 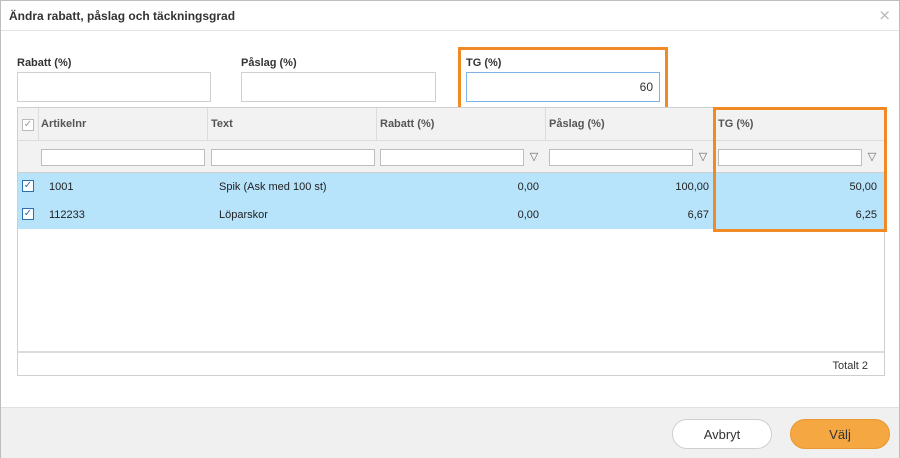 I want to click on dialog-title: Ändra rabatt, påslag och täckningsgrad, so click(x=122, y=16).